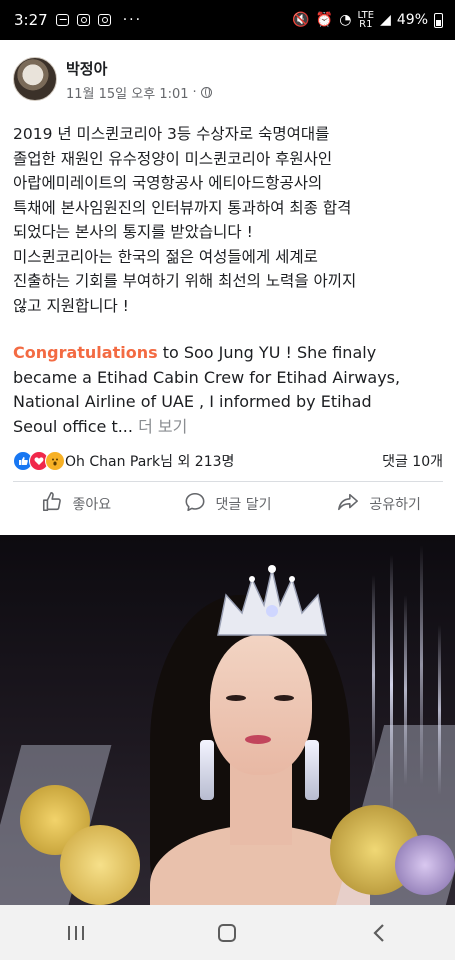 This screenshot has width=455, height=960. I want to click on share-label: 공유하기, so click(395, 505).